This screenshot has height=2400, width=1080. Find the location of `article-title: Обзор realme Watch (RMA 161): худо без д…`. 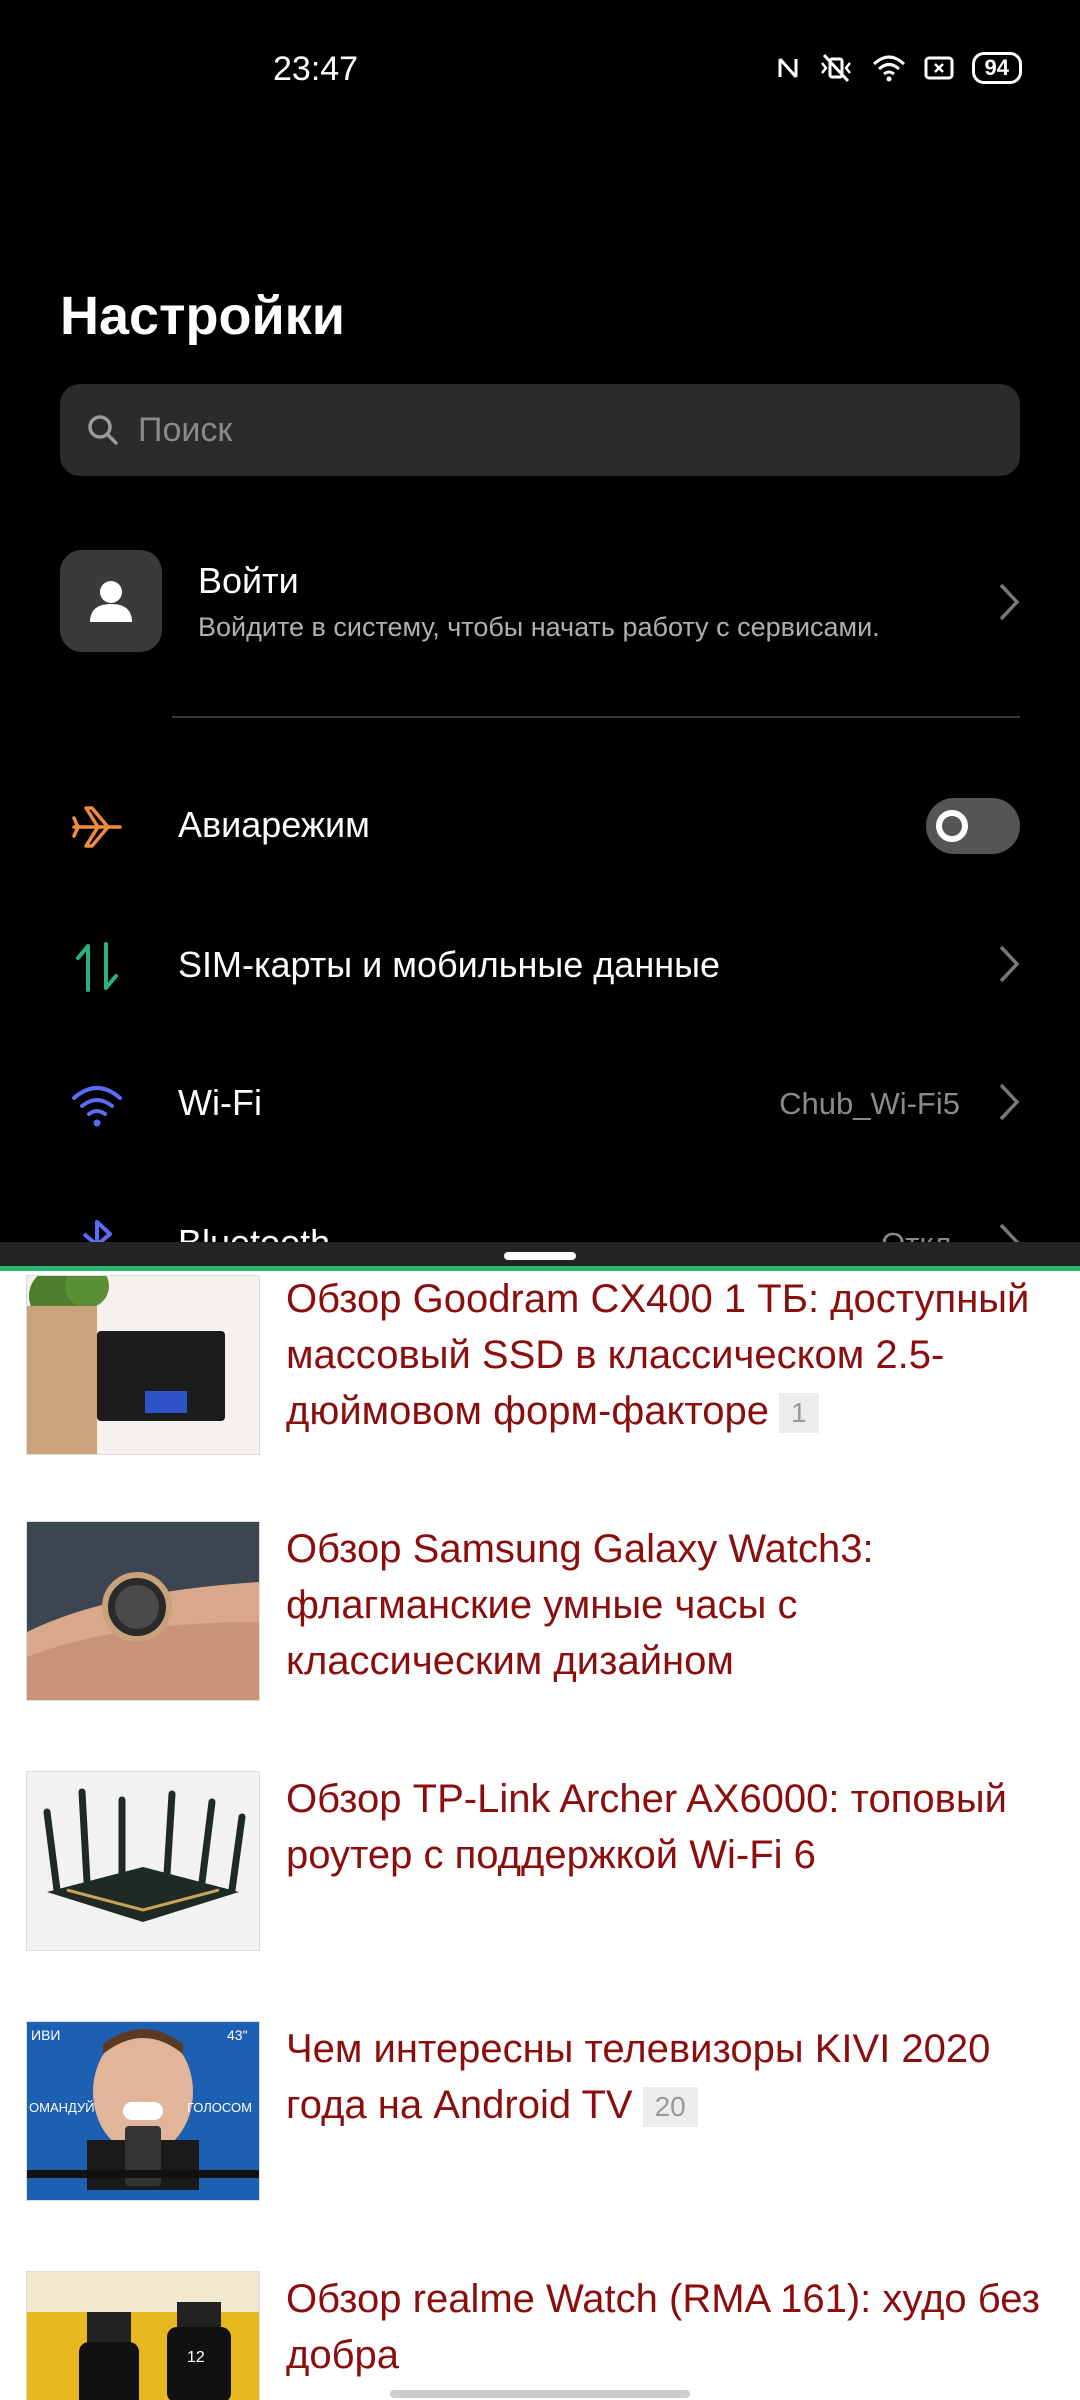

article-title: Обзор realme Watch (RMA 161): худо без д… is located at coordinates (671, 2327).